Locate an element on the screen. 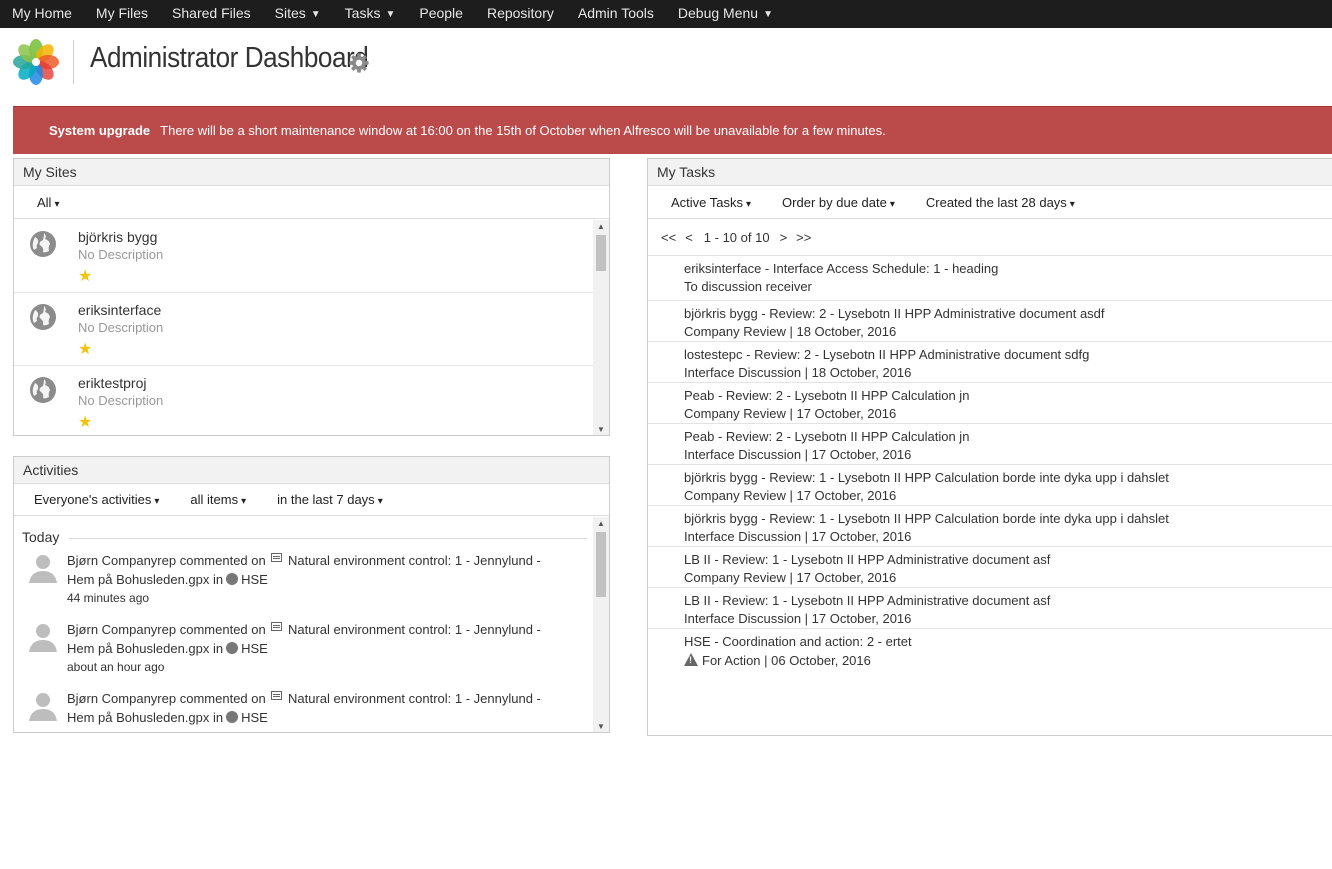 The height and width of the screenshot is (869, 1332). pager-last-button: >> is located at coordinates (803, 237).